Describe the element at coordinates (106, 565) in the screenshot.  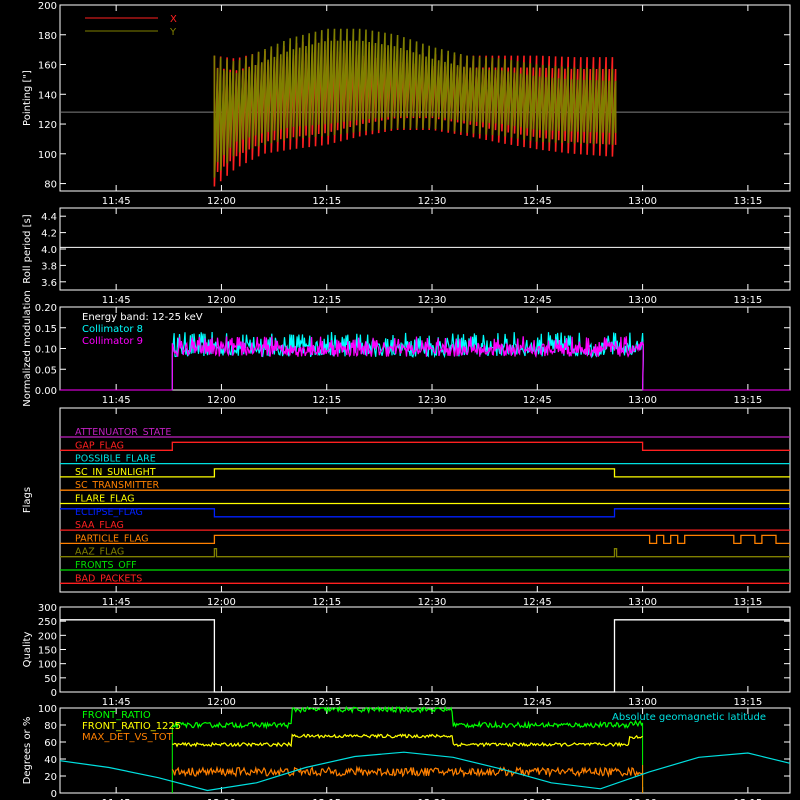
I see `flag-label-10: FRONTS_OFF` at that location.